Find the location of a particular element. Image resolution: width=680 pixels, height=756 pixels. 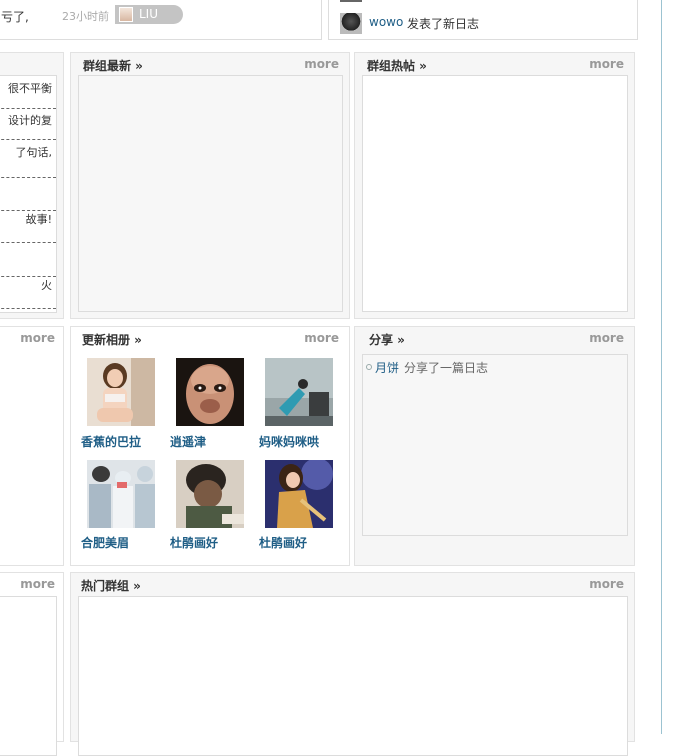

right-border-line is located at coordinates (661, 367).